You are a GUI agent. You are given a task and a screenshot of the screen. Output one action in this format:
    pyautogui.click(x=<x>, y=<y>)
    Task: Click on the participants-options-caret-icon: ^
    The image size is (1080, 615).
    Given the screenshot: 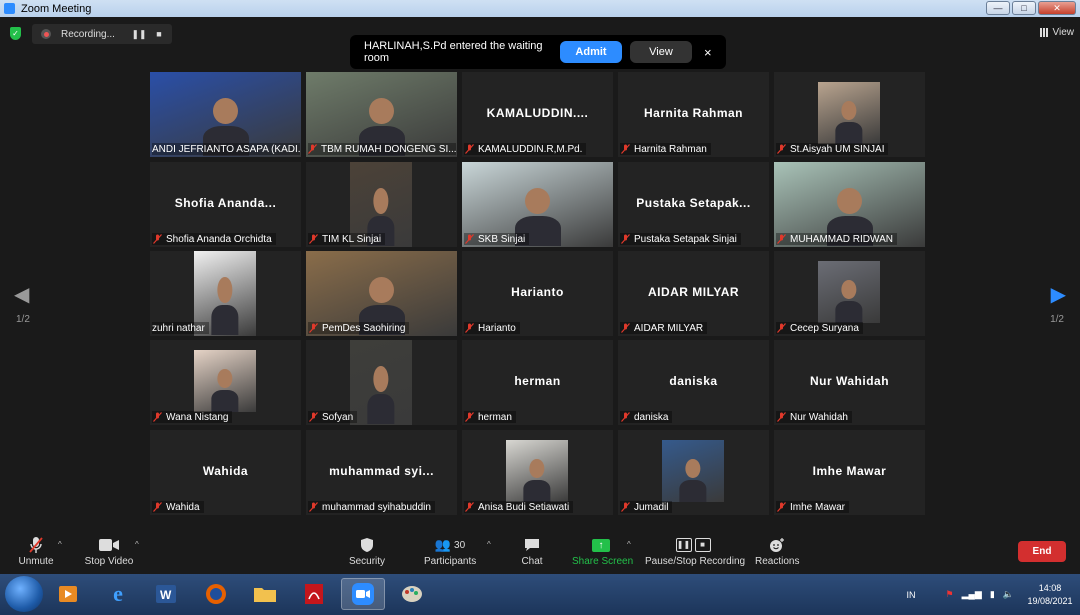 What is the action you would take?
    pyautogui.click(x=489, y=544)
    